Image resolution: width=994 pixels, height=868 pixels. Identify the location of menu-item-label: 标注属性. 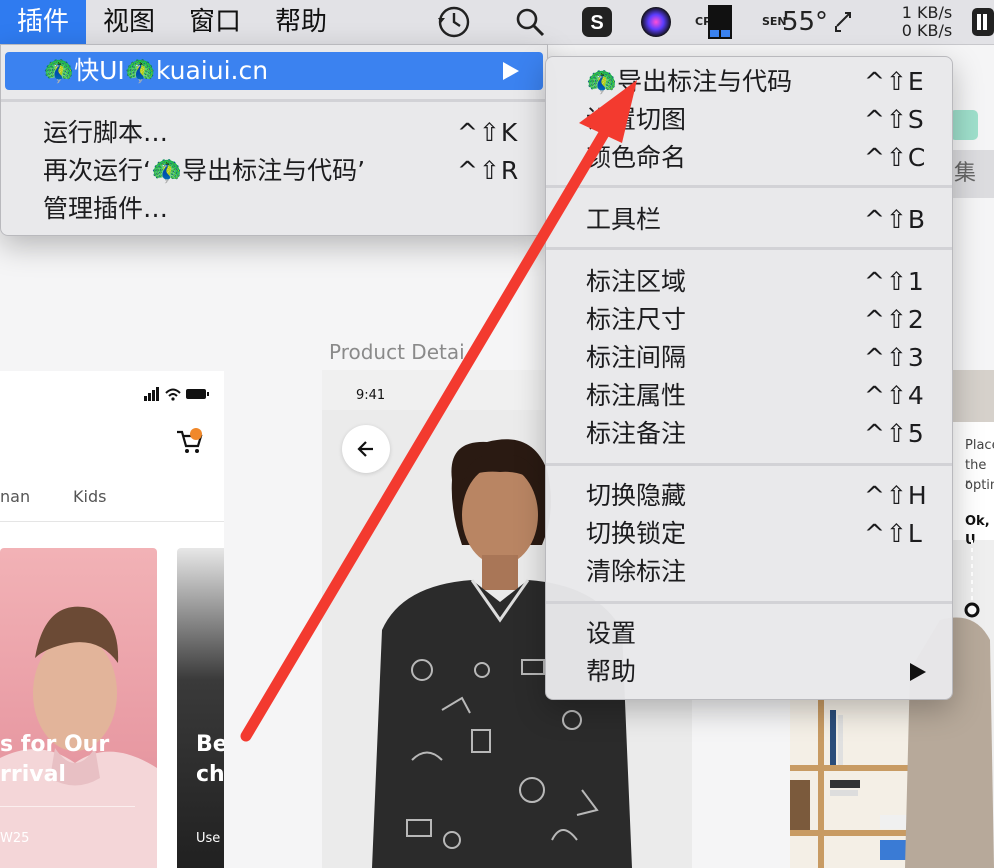
(636, 395).